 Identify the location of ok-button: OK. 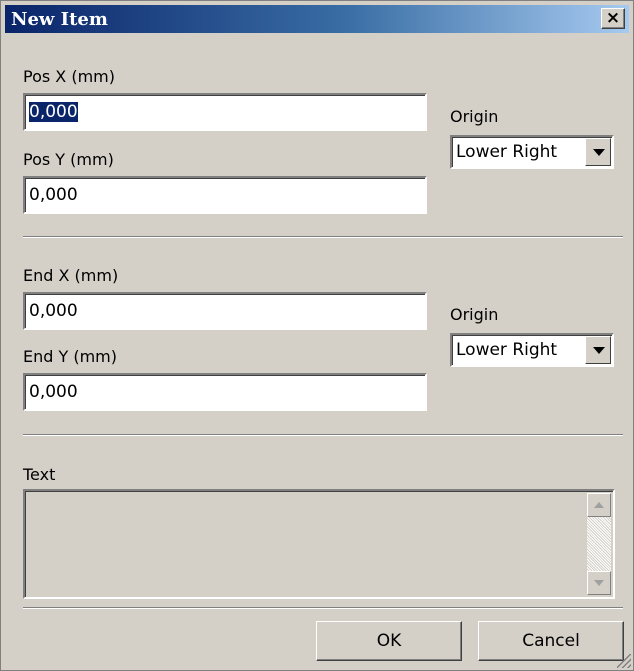
(389, 641).